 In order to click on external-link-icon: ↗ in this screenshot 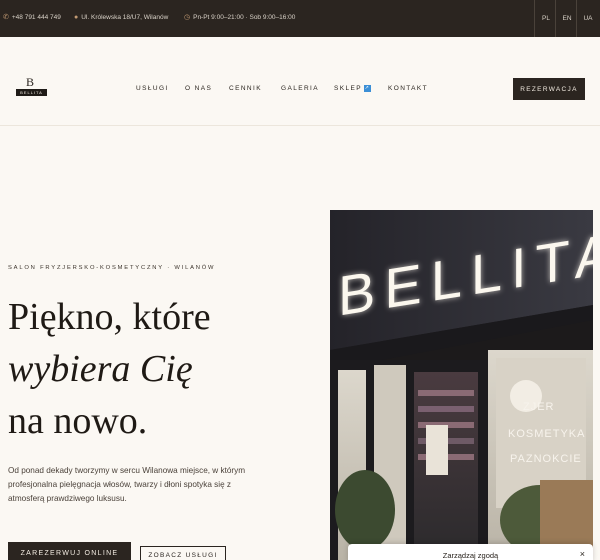, I will do `click(367, 88)`.